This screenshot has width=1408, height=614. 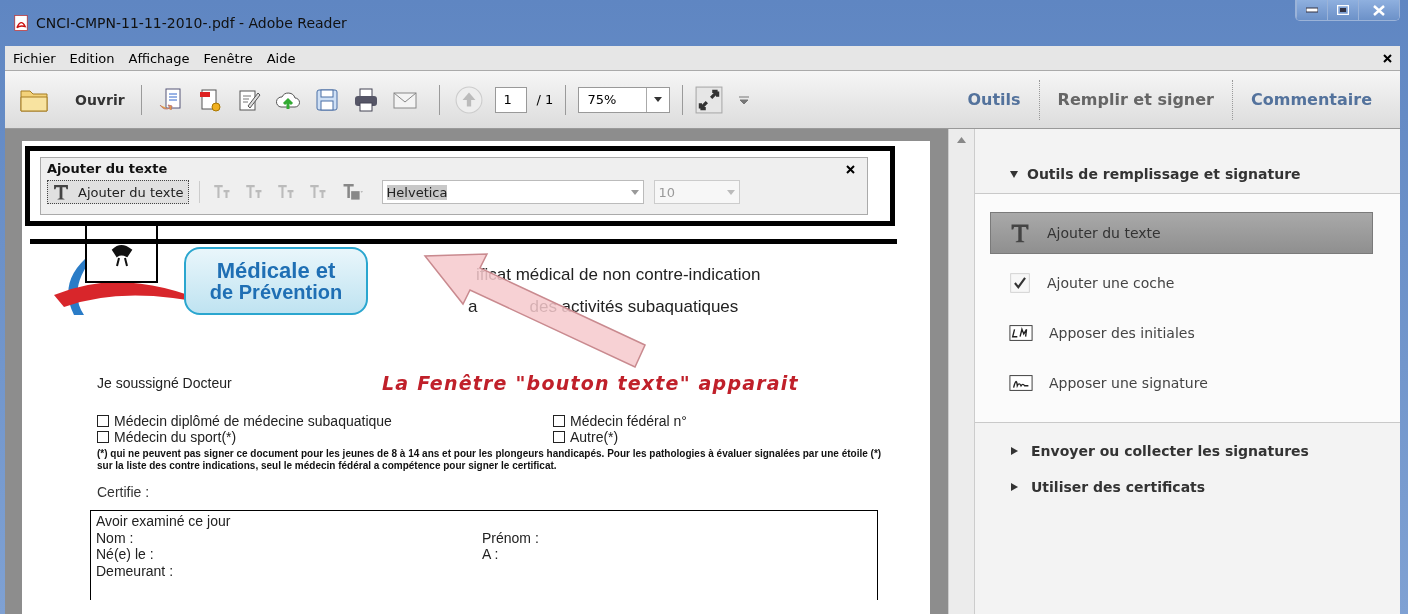 I want to click on expand-arrows-icon, so click(x=709, y=99).